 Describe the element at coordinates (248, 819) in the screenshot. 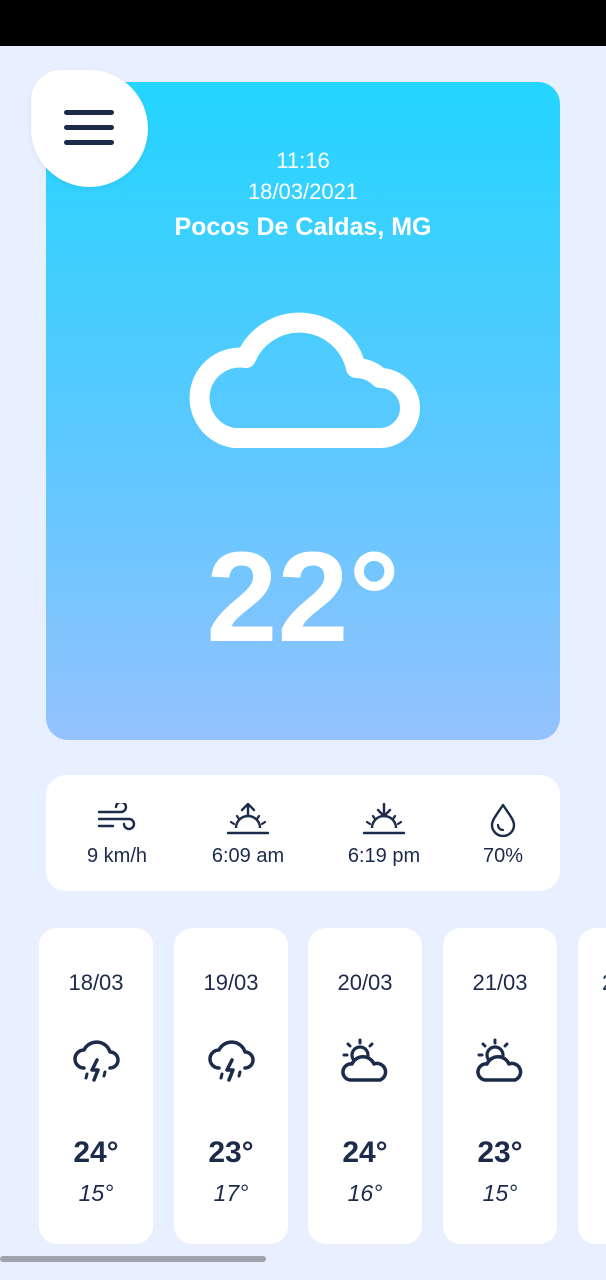

I see `sunrise-icon` at that location.